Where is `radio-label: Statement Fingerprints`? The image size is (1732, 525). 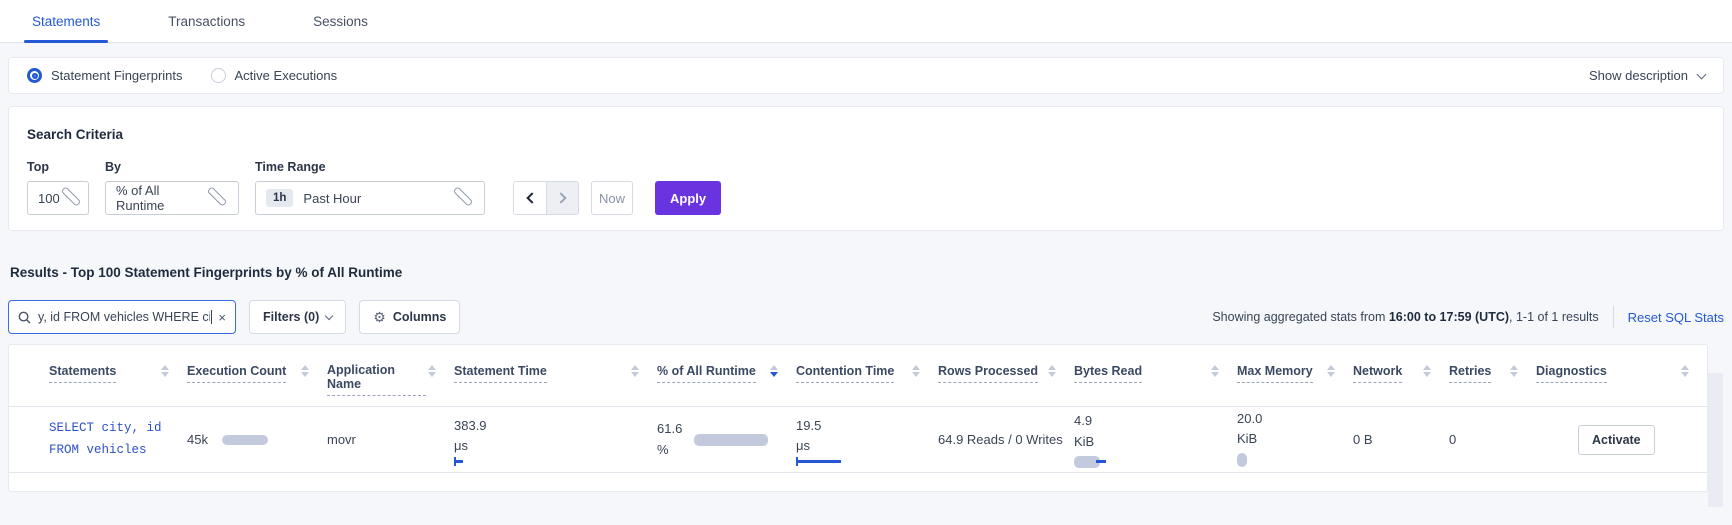 radio-label: Statement Fingerprints is located at coordinates (117, 75).